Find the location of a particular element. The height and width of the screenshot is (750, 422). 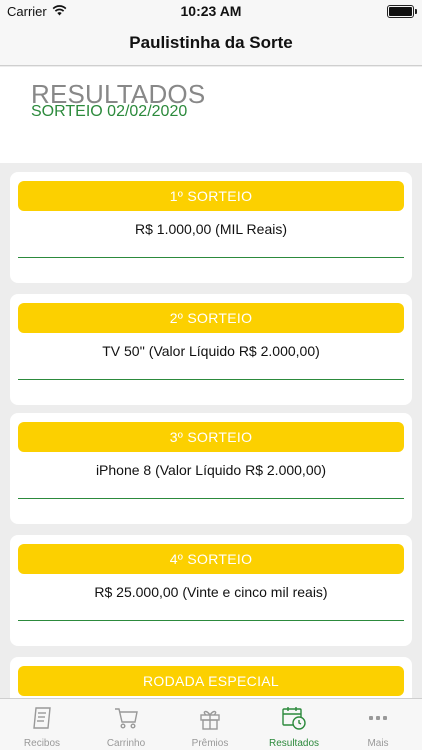

draw-title: 2º SORTEIO is located at coordinates (211, 318).